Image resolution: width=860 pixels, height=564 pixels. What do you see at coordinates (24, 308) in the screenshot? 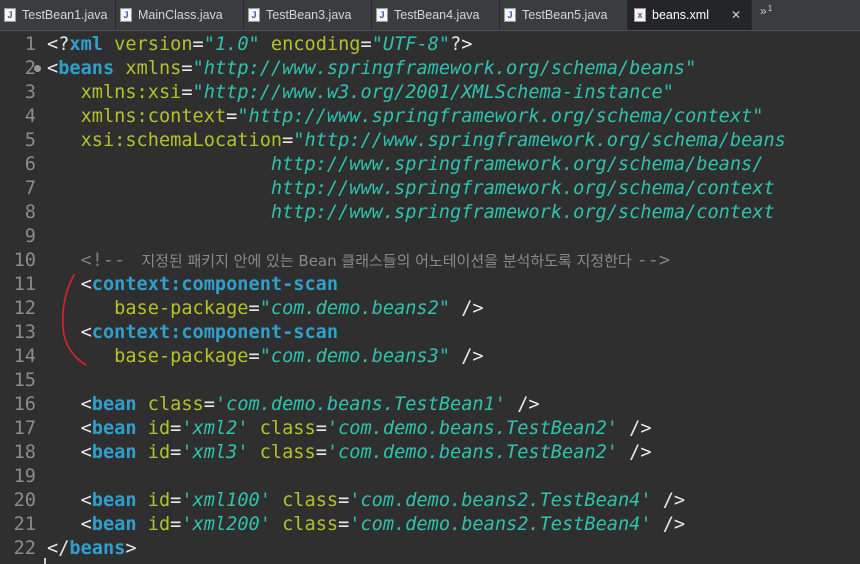
I see `line-number: 12` at bounding box center [24, 308].